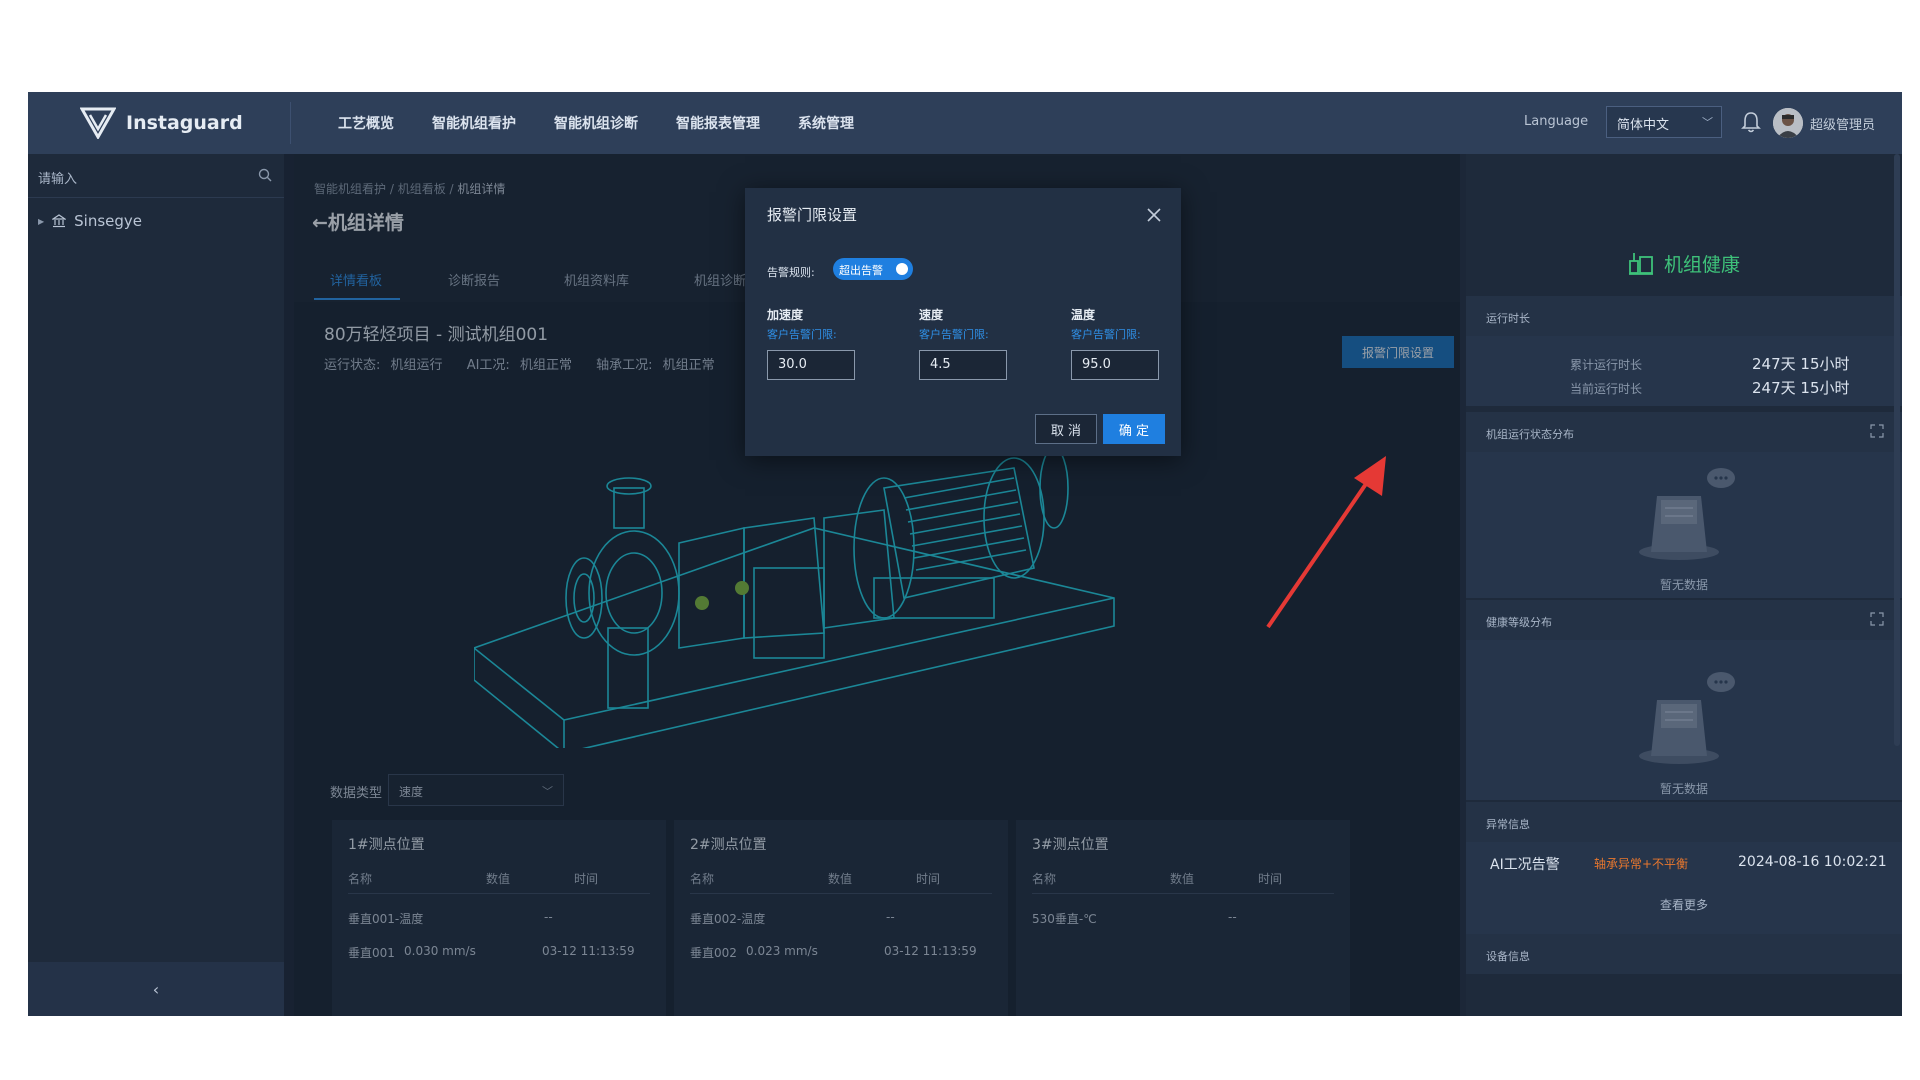 This screenshot has width=1920, height=1080. I want to click on toggle-knob, so click(902, 269).